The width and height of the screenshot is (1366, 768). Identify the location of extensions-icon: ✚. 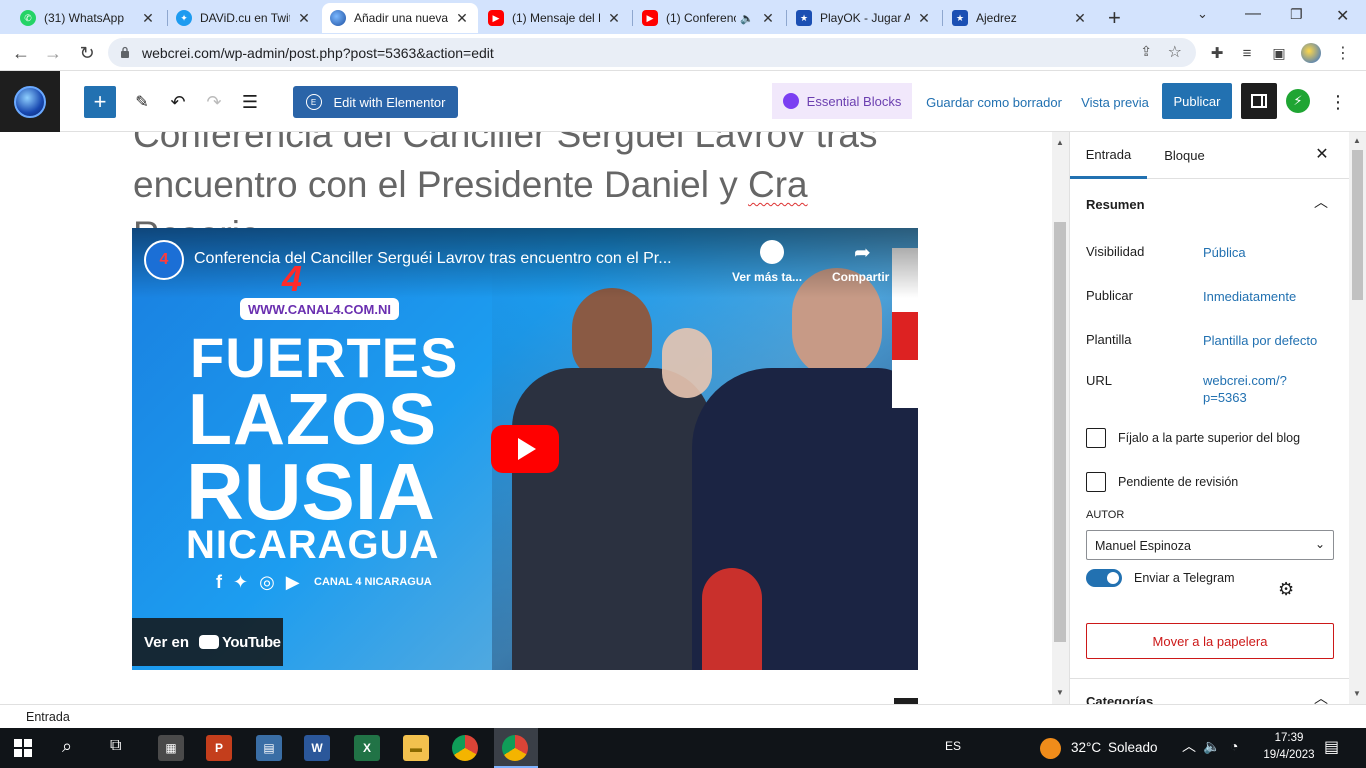
(1217, 53).